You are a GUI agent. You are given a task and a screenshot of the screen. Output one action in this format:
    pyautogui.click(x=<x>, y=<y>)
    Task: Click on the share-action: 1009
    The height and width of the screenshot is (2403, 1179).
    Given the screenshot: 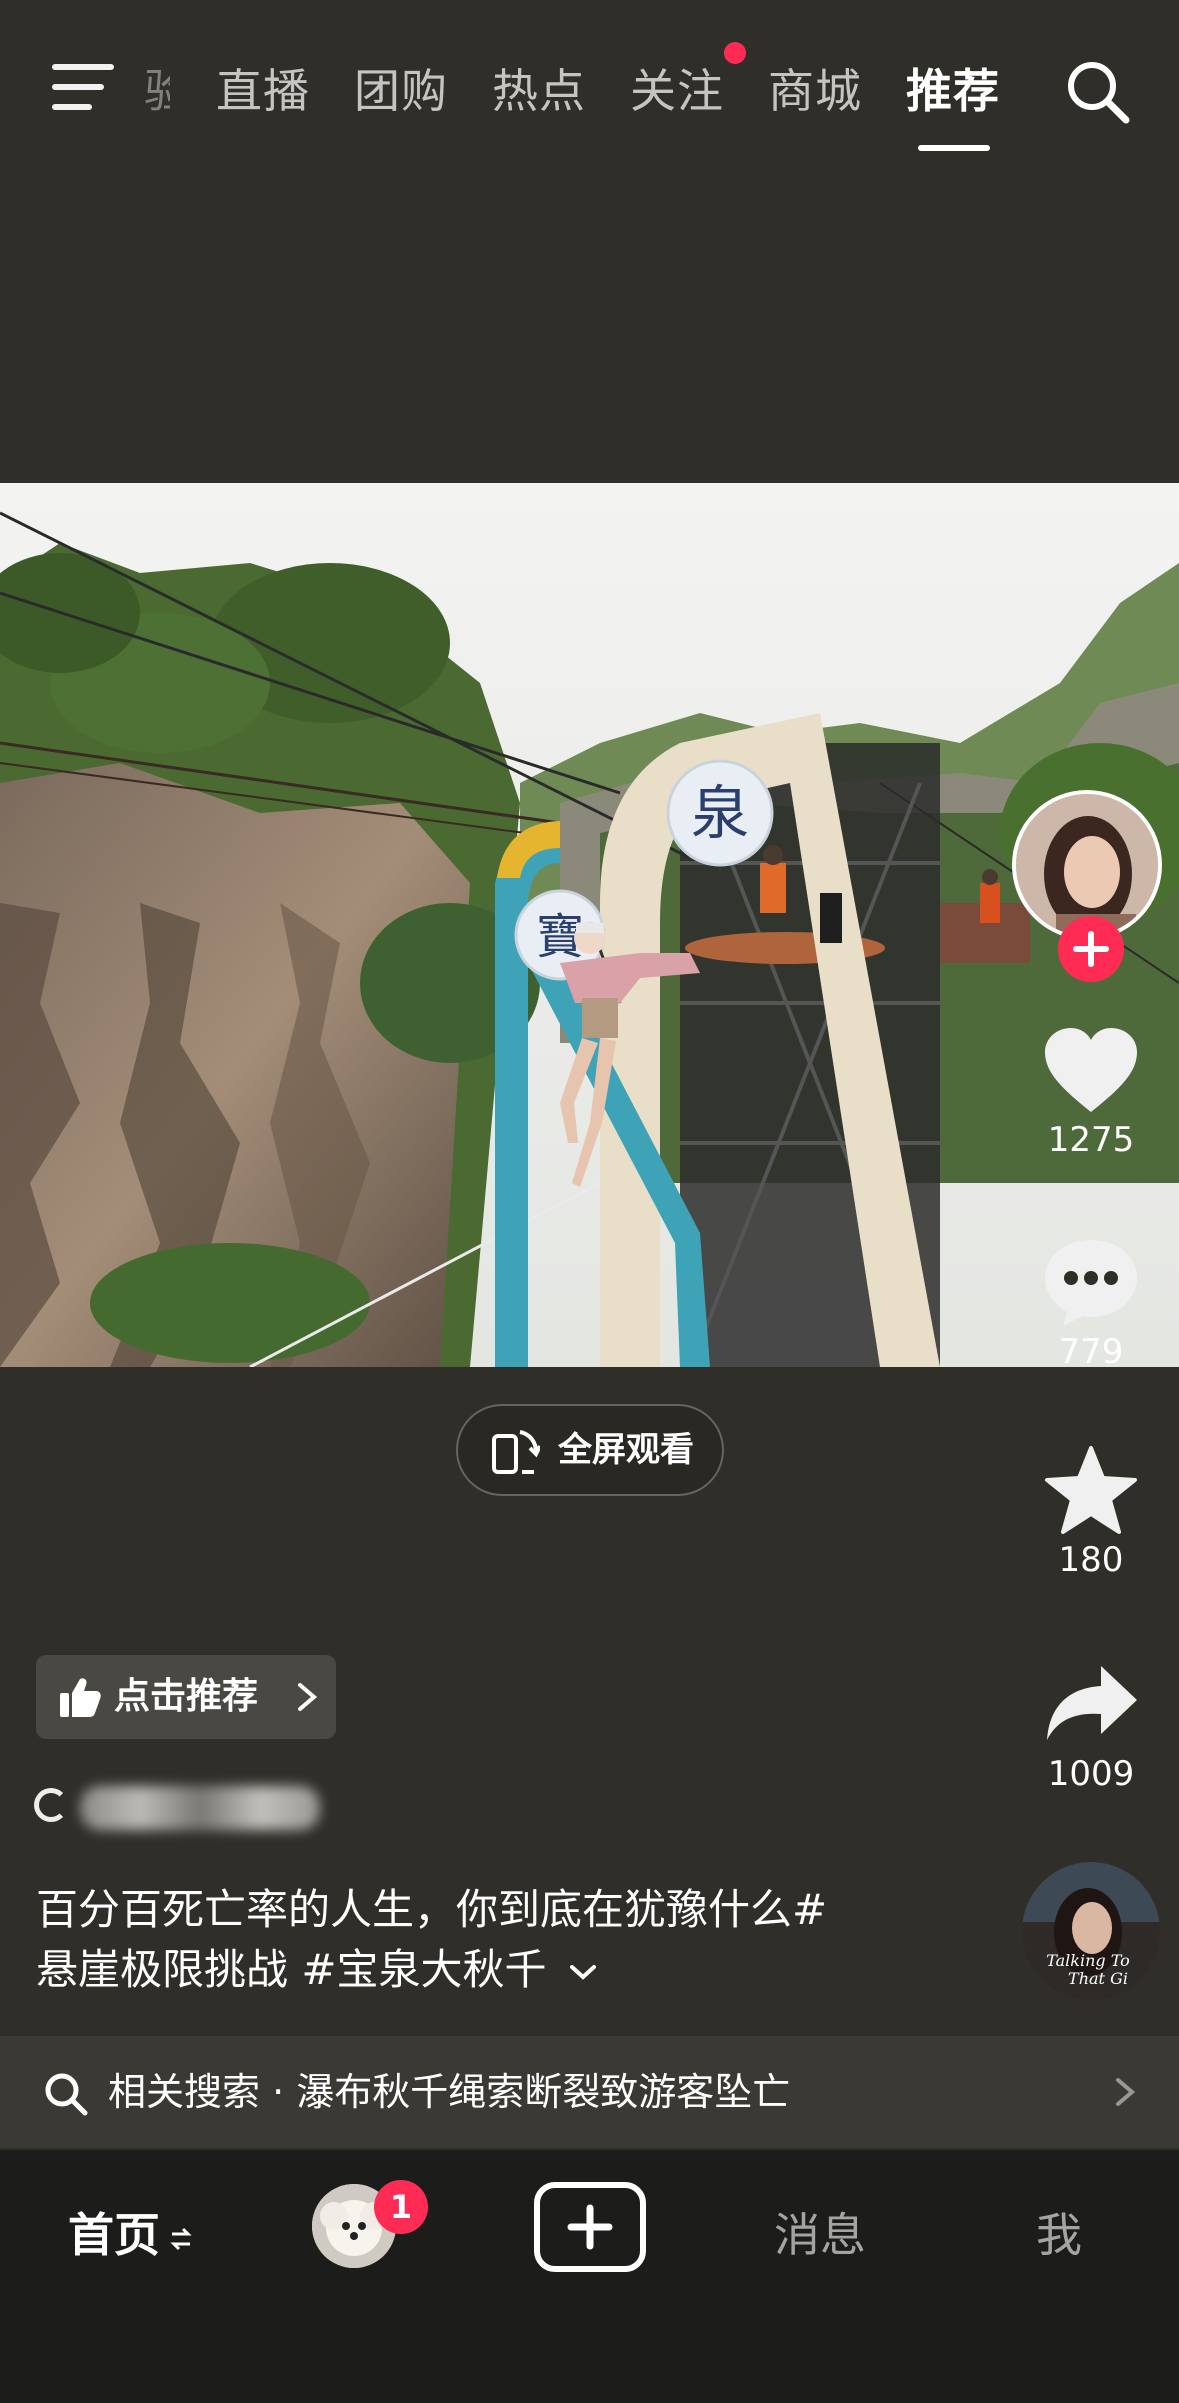 What is the action you would take?
    pyautogui.click(x=1091, y=1727)
    